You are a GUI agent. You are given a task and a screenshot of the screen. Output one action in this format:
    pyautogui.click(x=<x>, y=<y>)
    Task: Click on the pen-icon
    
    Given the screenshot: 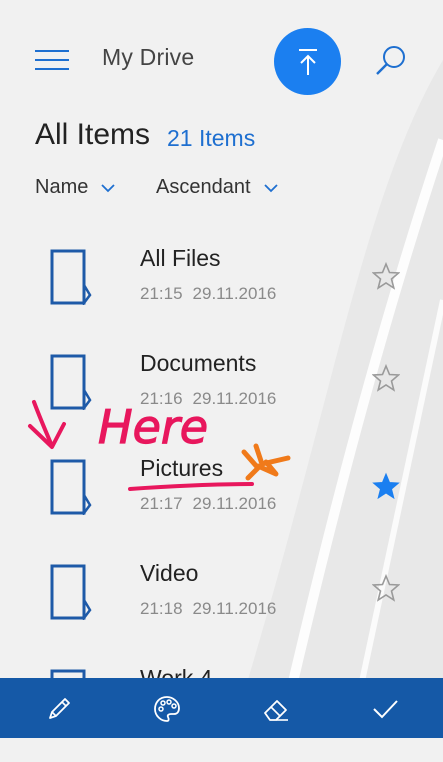 What is the action you would take?
    pyautogui.click(x=59, y=709)
    